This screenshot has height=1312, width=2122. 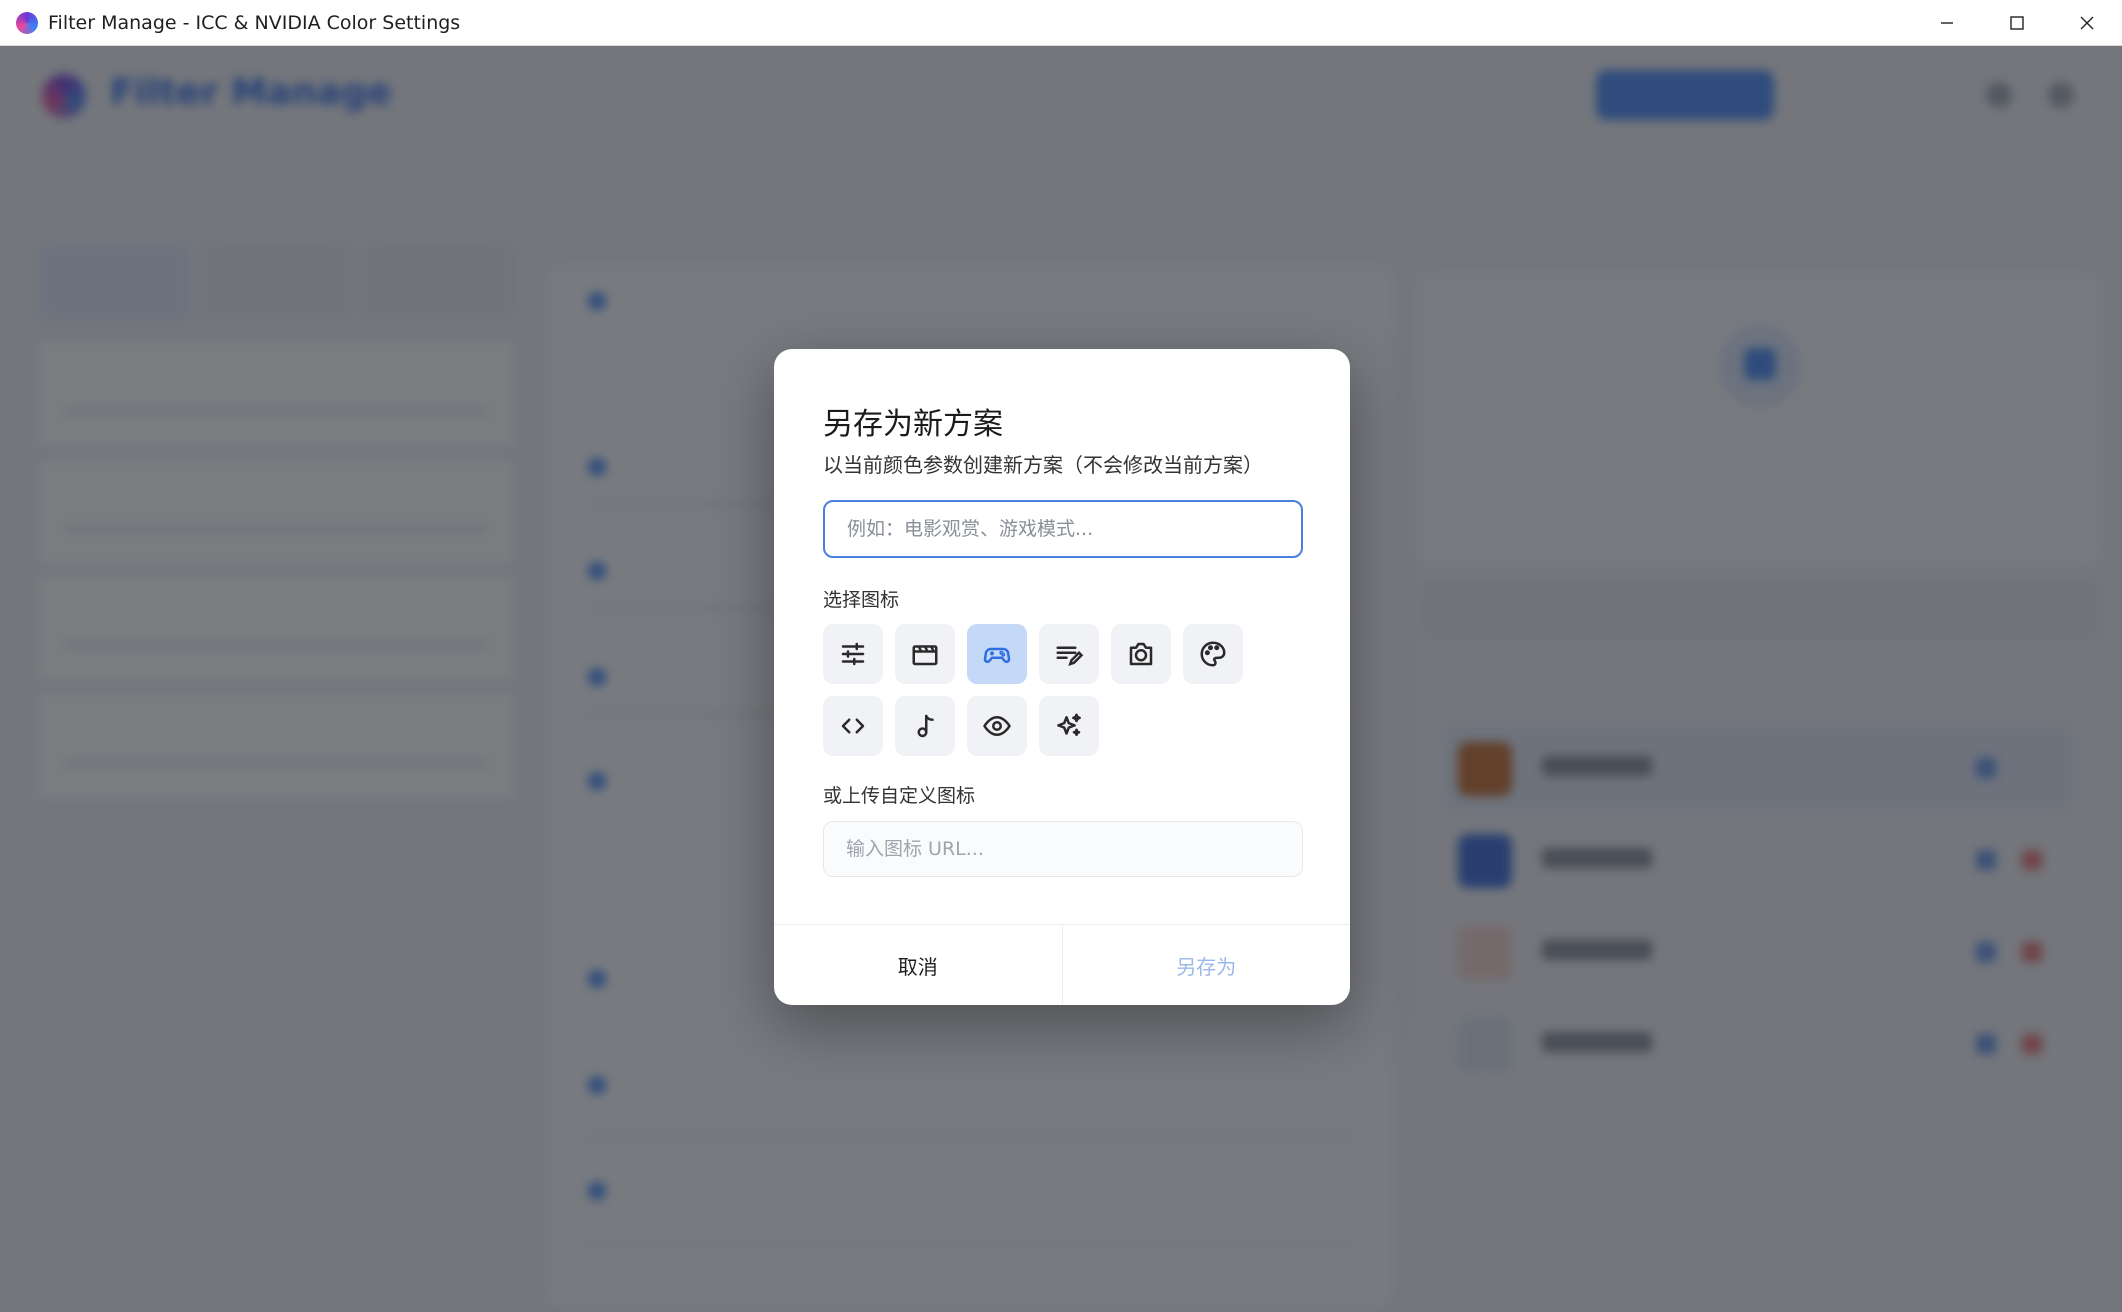 I want to click on eye-icon, so click(x=997, y=726).